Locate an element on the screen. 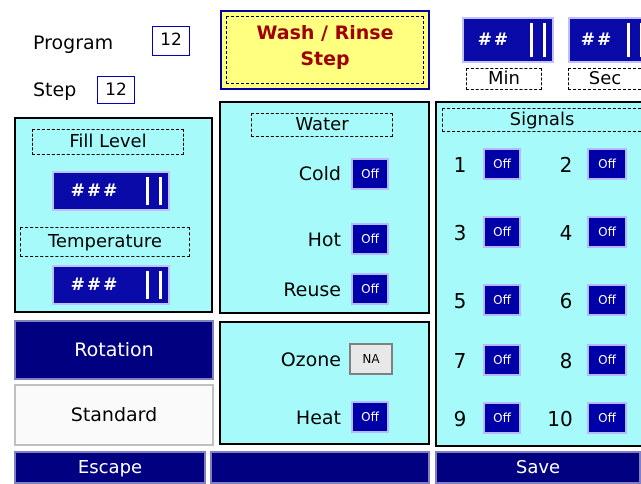 The image size is (641, 484). program-label: Program is located at coordinates (73, 43).